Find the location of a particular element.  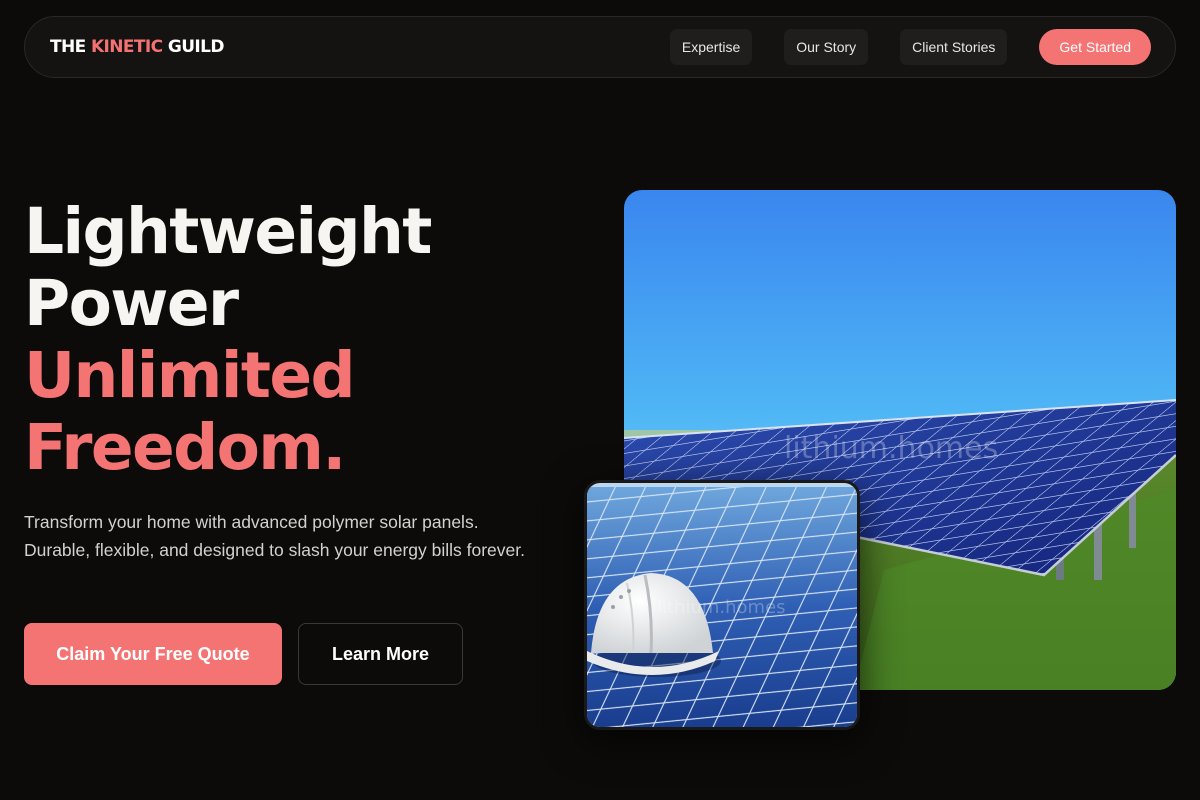

hard-hat-image: lithium.homes is located at coordinates (722, 605).